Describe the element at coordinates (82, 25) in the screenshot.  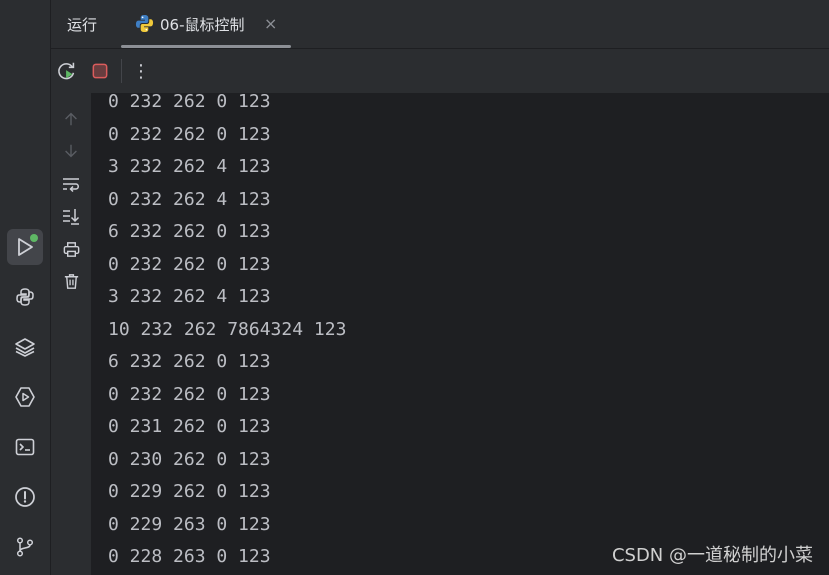
I see `run-tool-window-title: 运行` at that location.